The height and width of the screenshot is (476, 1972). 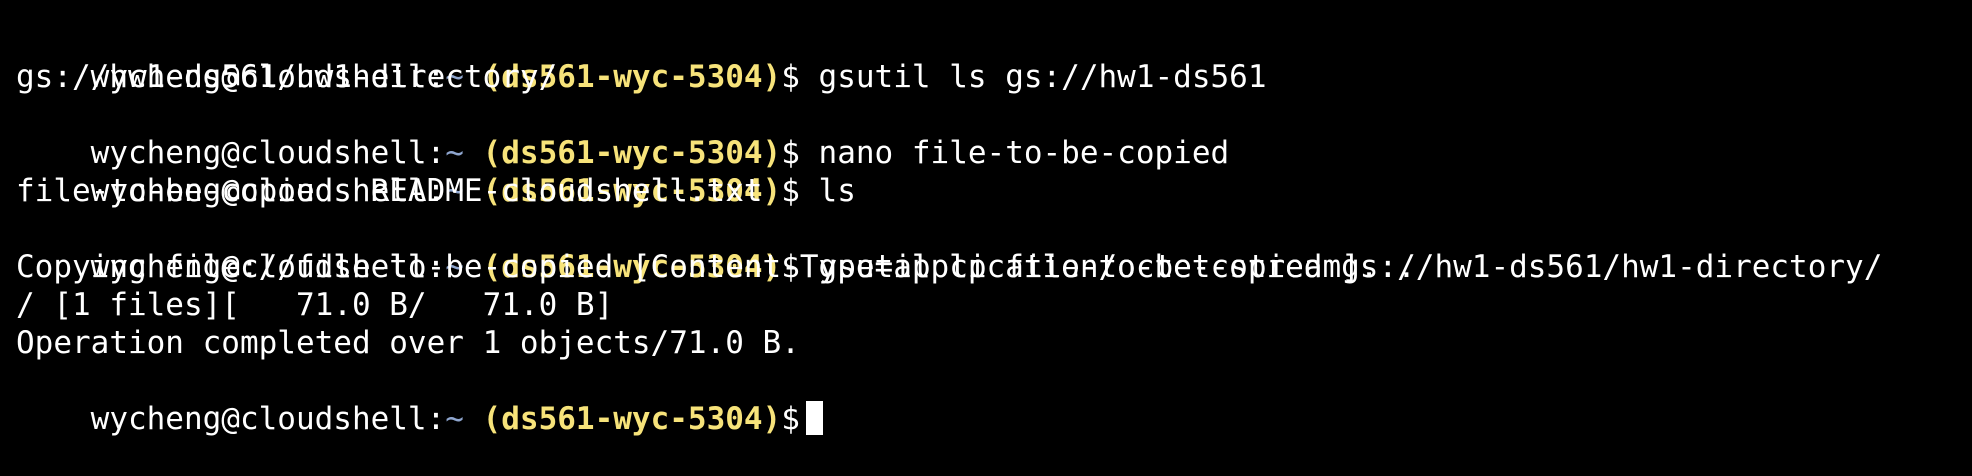 What do you see at coordinates (1014, 153) in the screenshot?
I see `command-text: nano file-to-be-copied` at bounding box center [1014, 153].